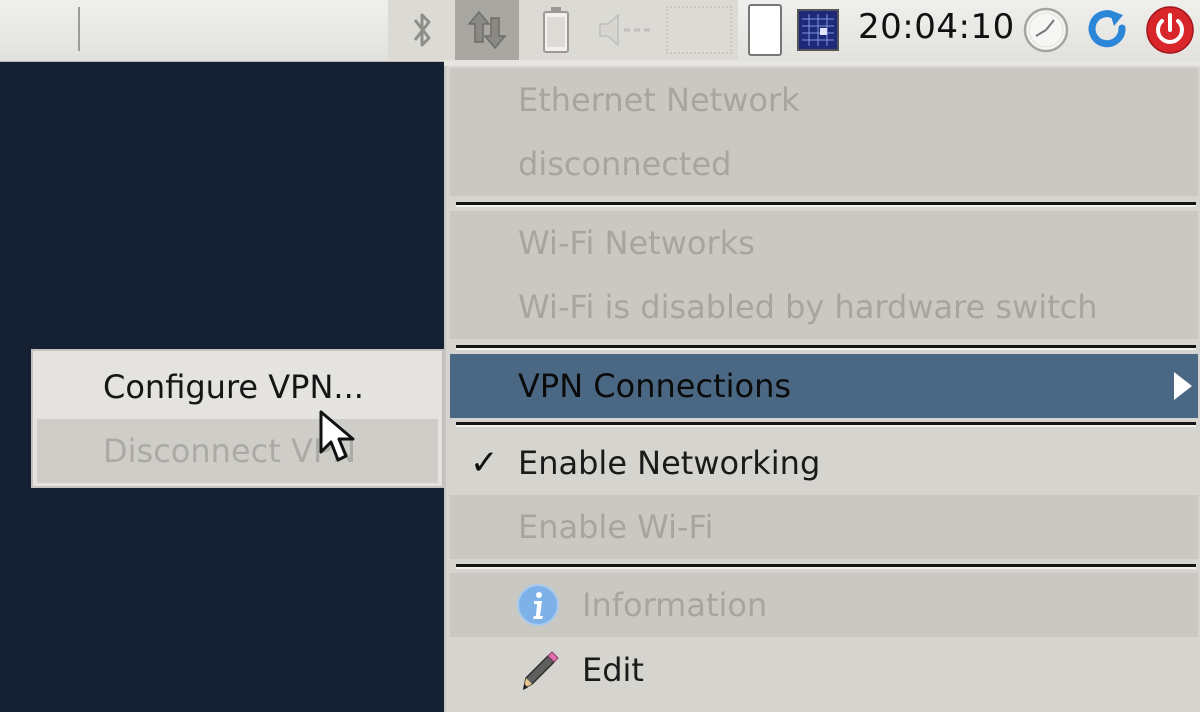  Describe the element at coordinates (613, 670) in the screenshot. I see `menu-item-edit-label: Edit` at that location.